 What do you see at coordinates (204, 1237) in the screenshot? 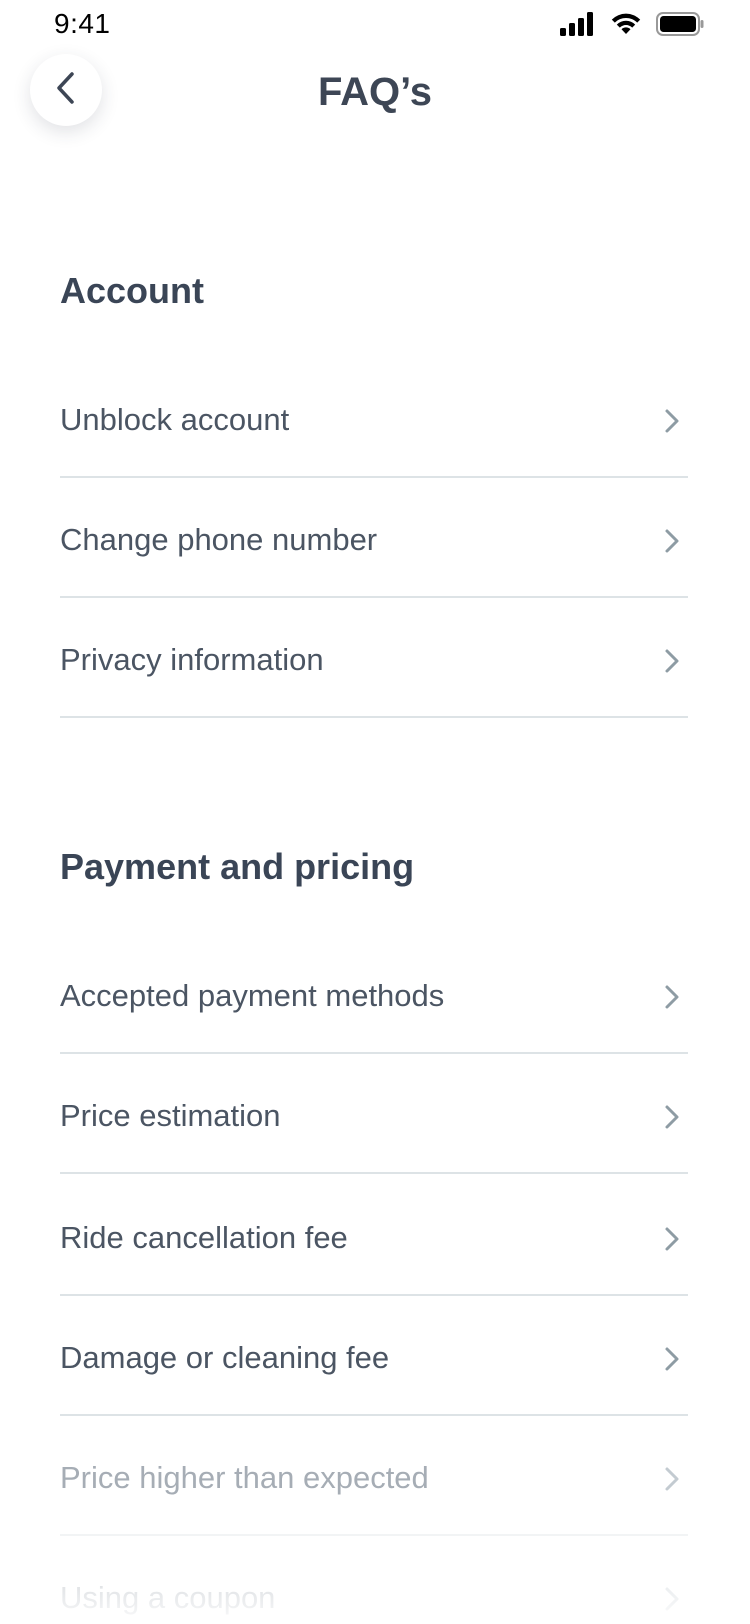
I see `faq-item-label: Ride cancellation fee` at bounding box center [204, 1237].